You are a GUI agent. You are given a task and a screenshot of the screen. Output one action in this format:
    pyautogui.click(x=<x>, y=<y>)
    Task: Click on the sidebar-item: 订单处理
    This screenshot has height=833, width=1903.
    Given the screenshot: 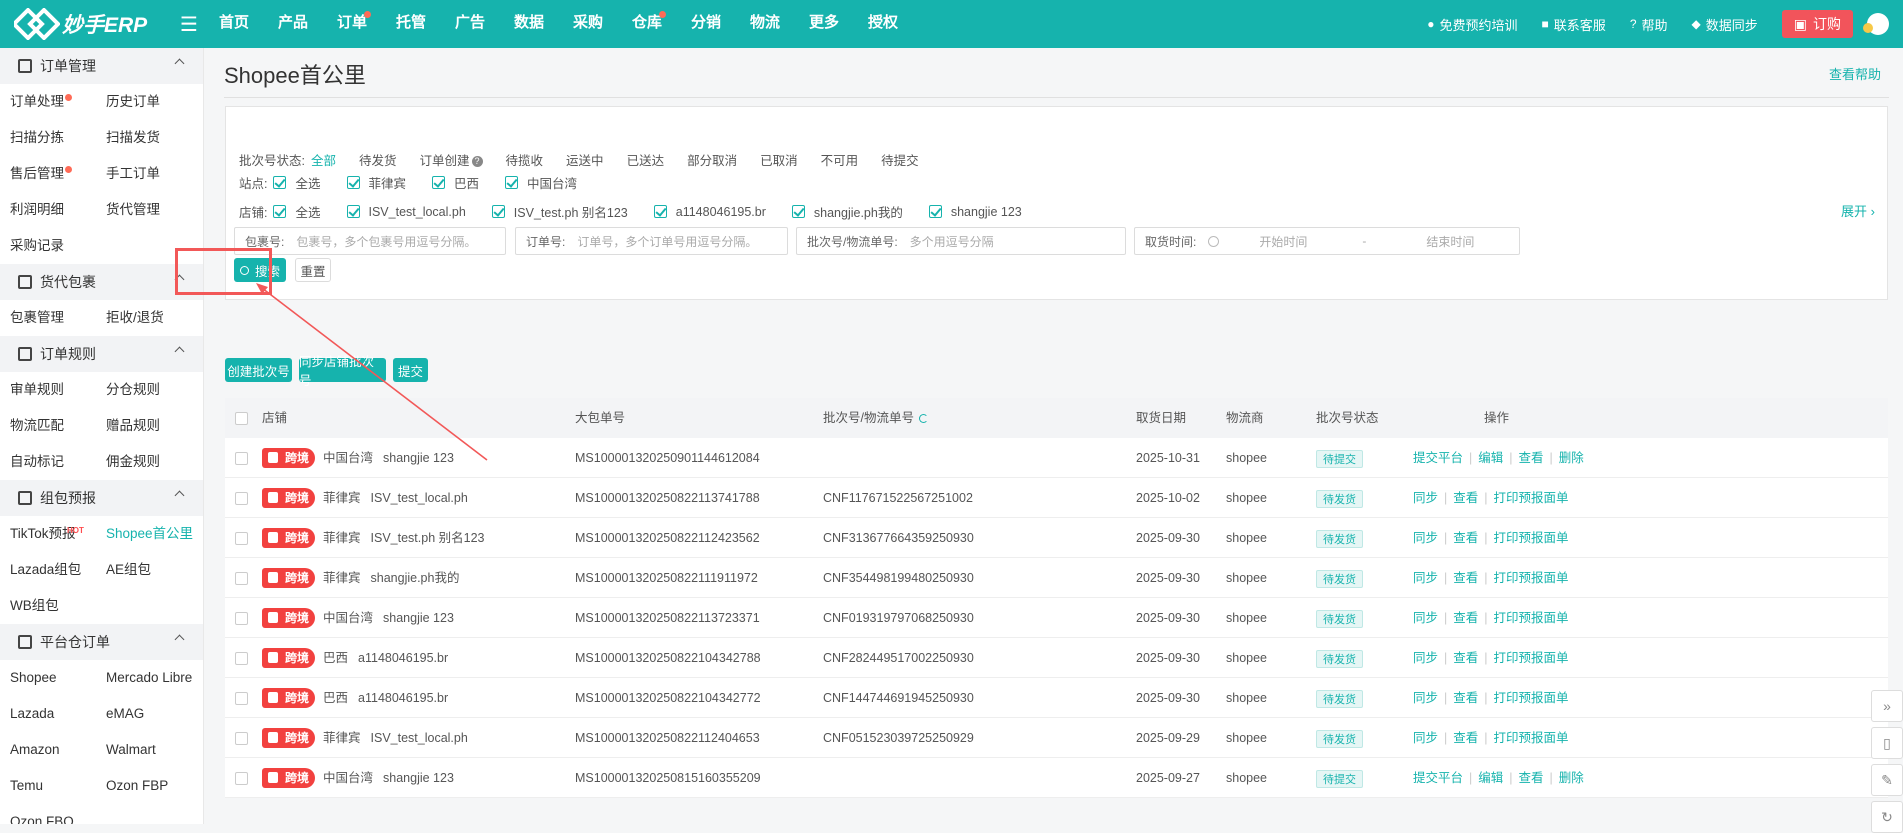 What is the action you would take?
    pyautogui.click(x=58, y=102)
    